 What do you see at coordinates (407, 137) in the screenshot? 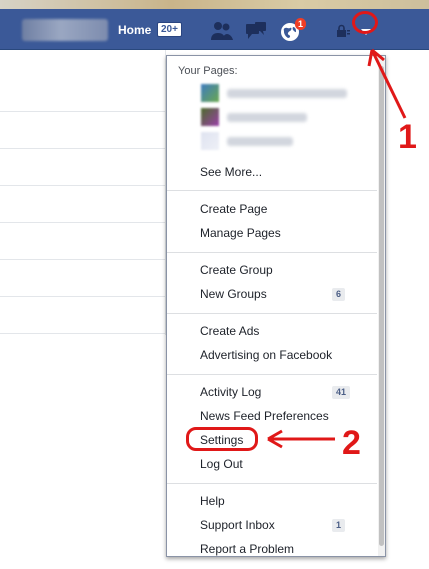
I see `annotation-step-1: 1` at bounding box center [407, 137].